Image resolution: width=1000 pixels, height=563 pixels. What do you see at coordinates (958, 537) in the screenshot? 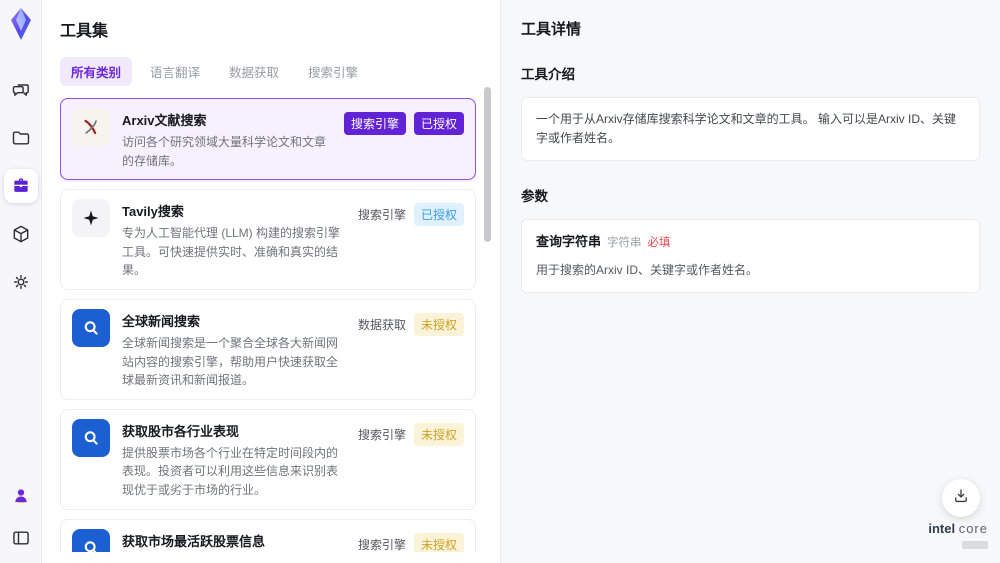
I see `brand-logo: intel core` at bounding box center [958, 537].